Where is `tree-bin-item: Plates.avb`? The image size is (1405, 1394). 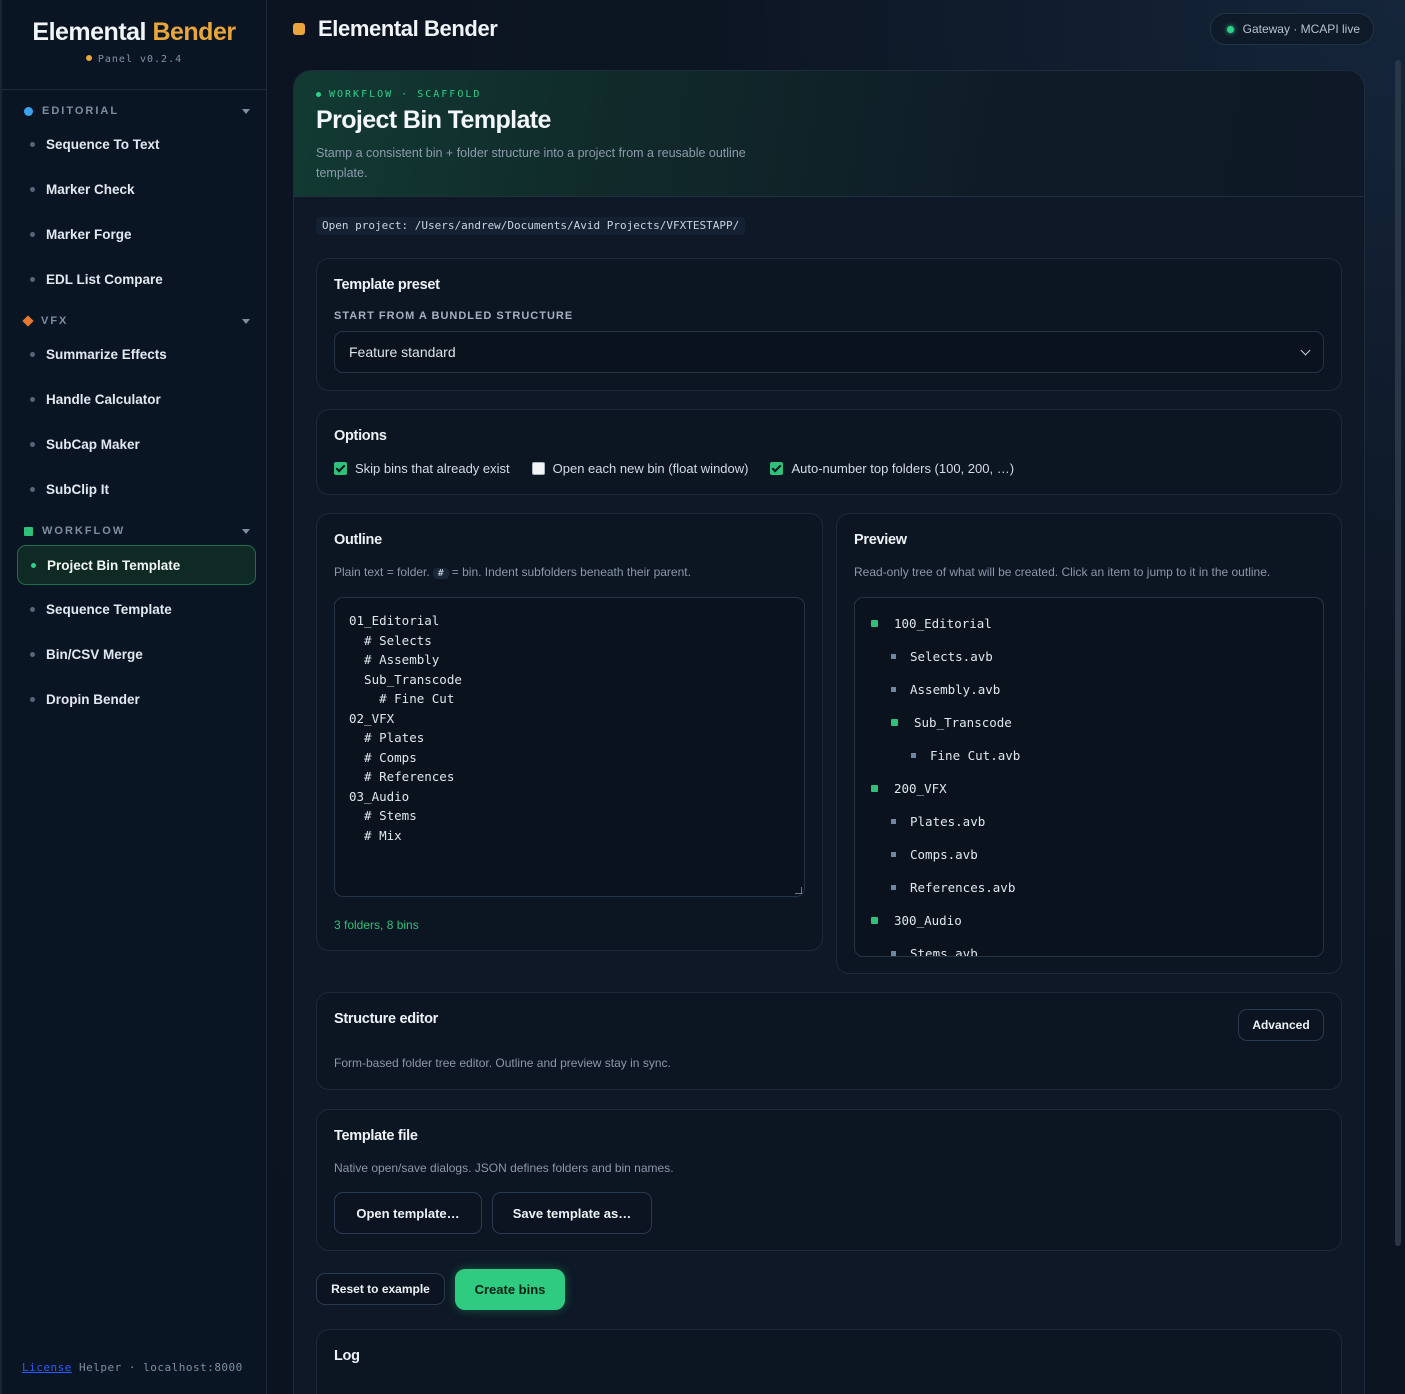 tree-bin-item: Plates.avb is located at coordinates (938, 821).